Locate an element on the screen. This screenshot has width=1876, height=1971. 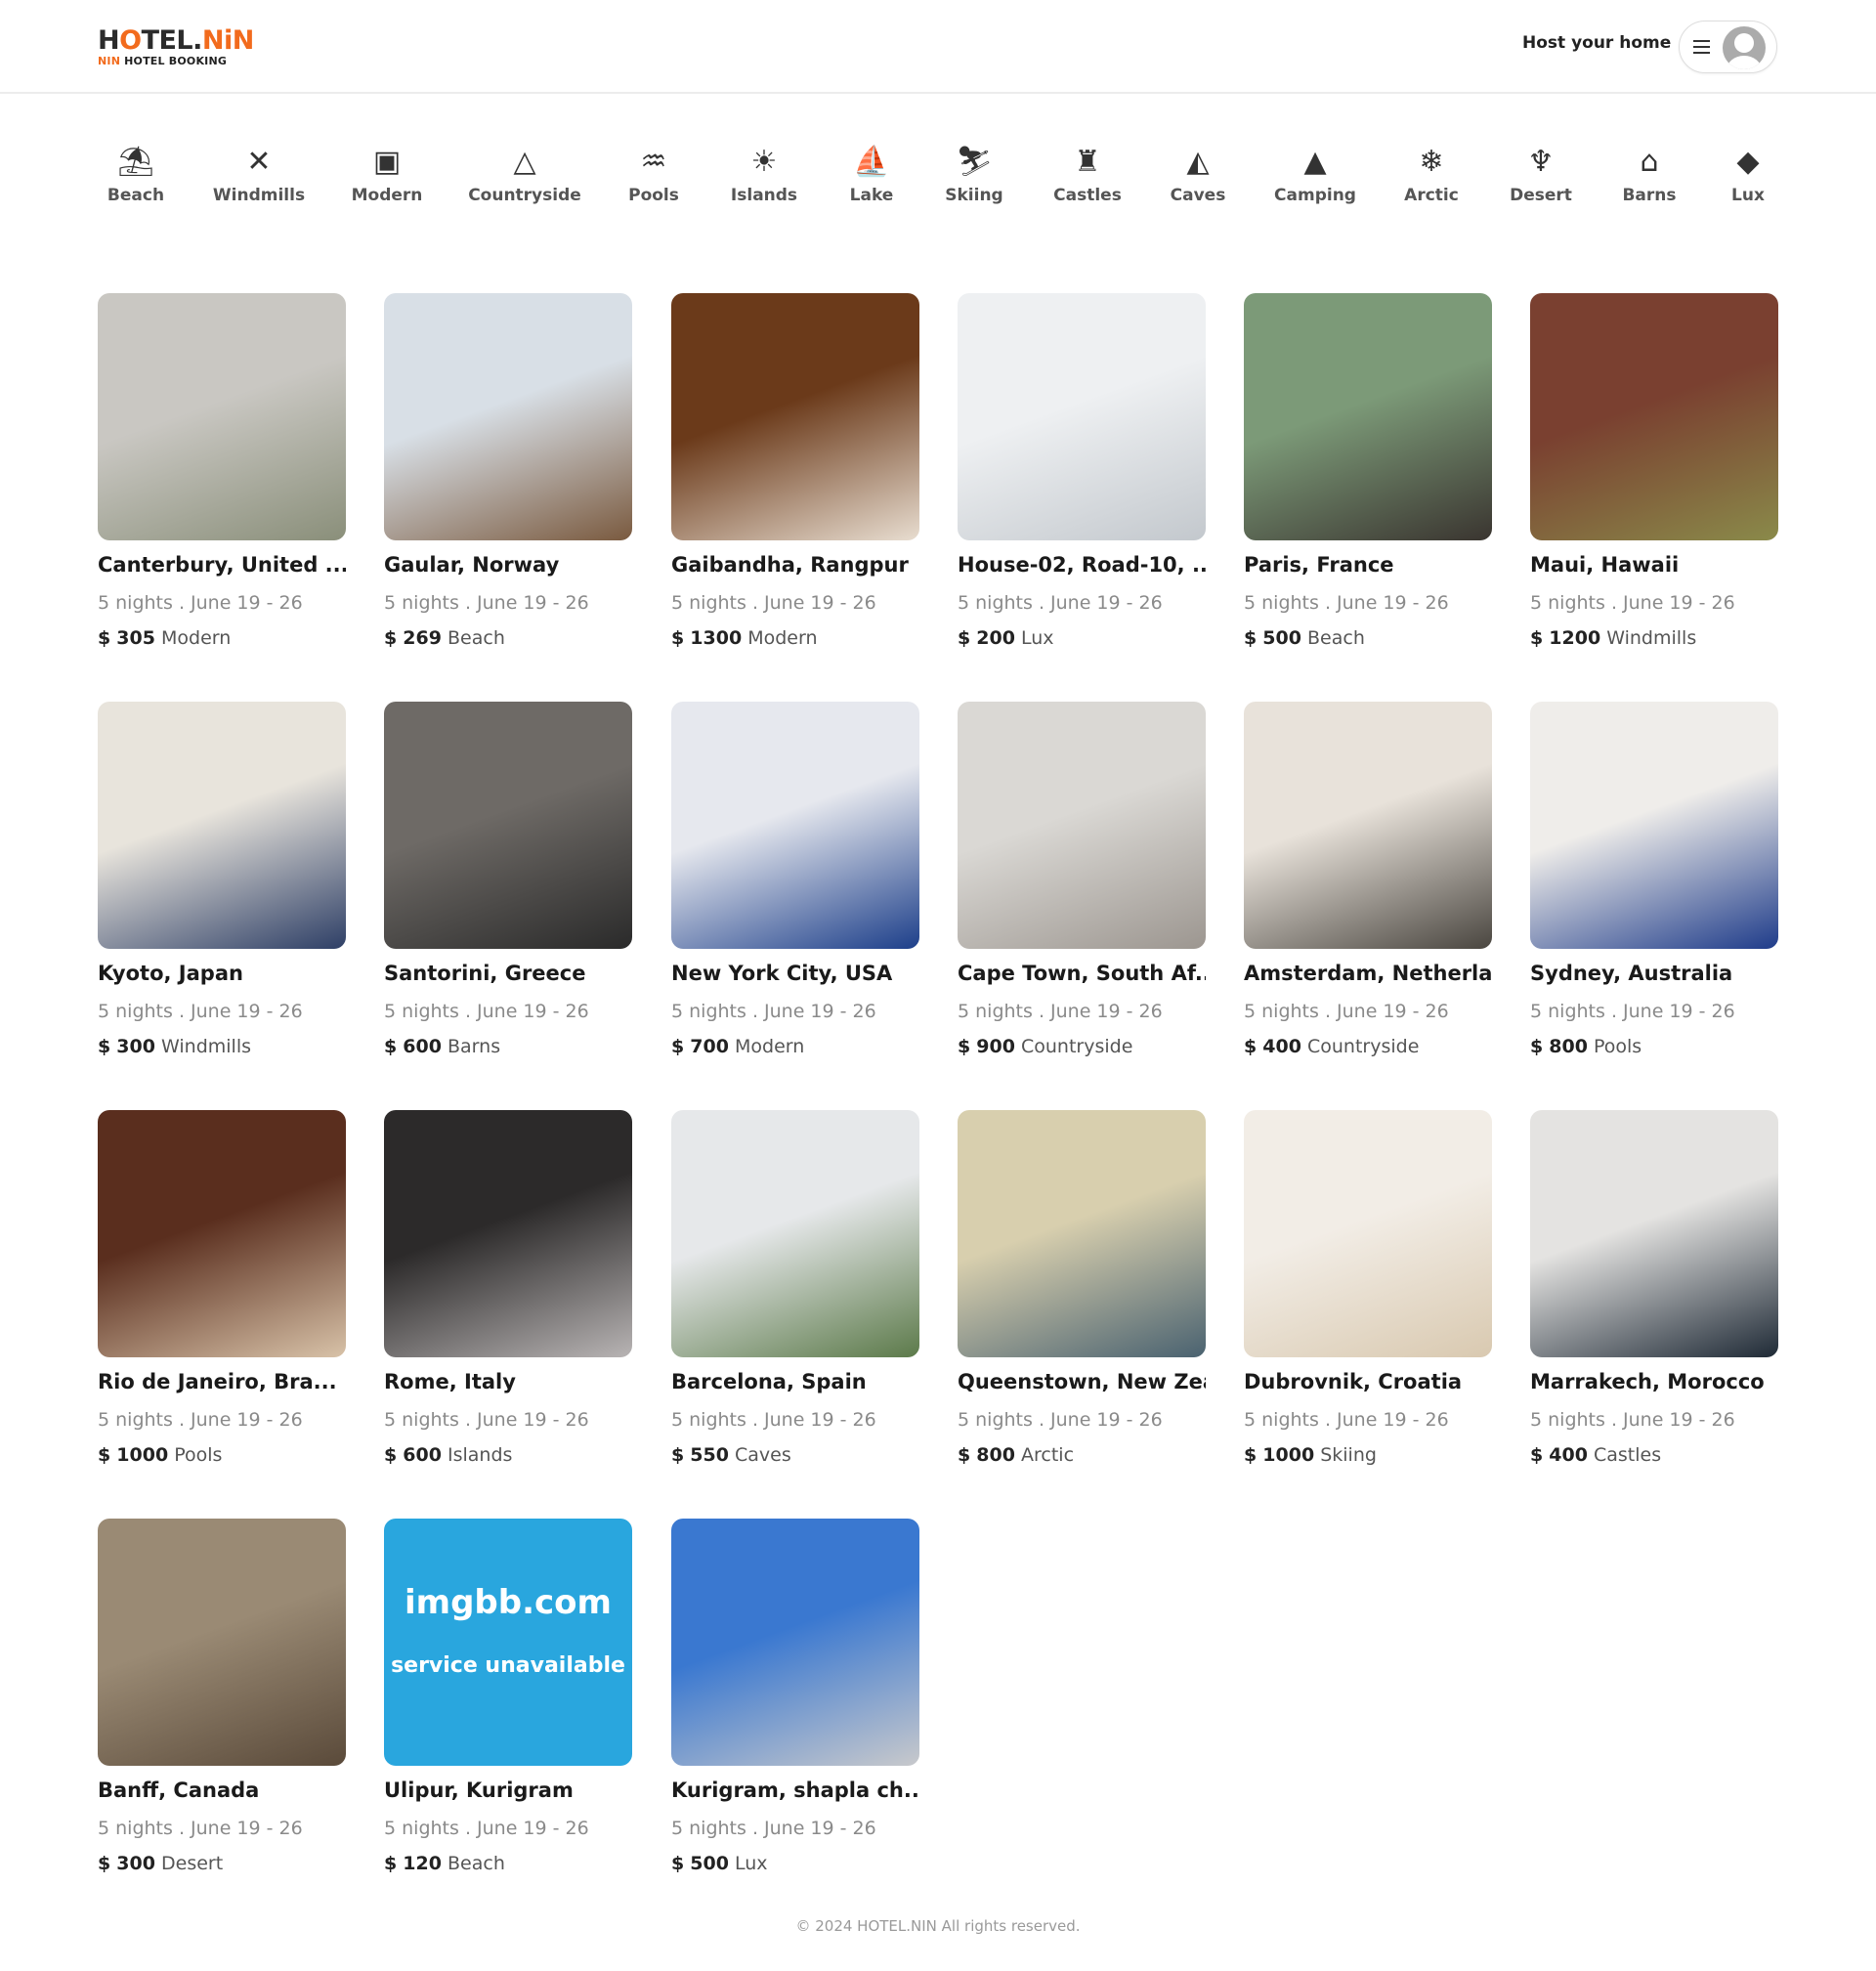
listing-price-row: $ 500 Beach is located at coordinates (1368, 638).